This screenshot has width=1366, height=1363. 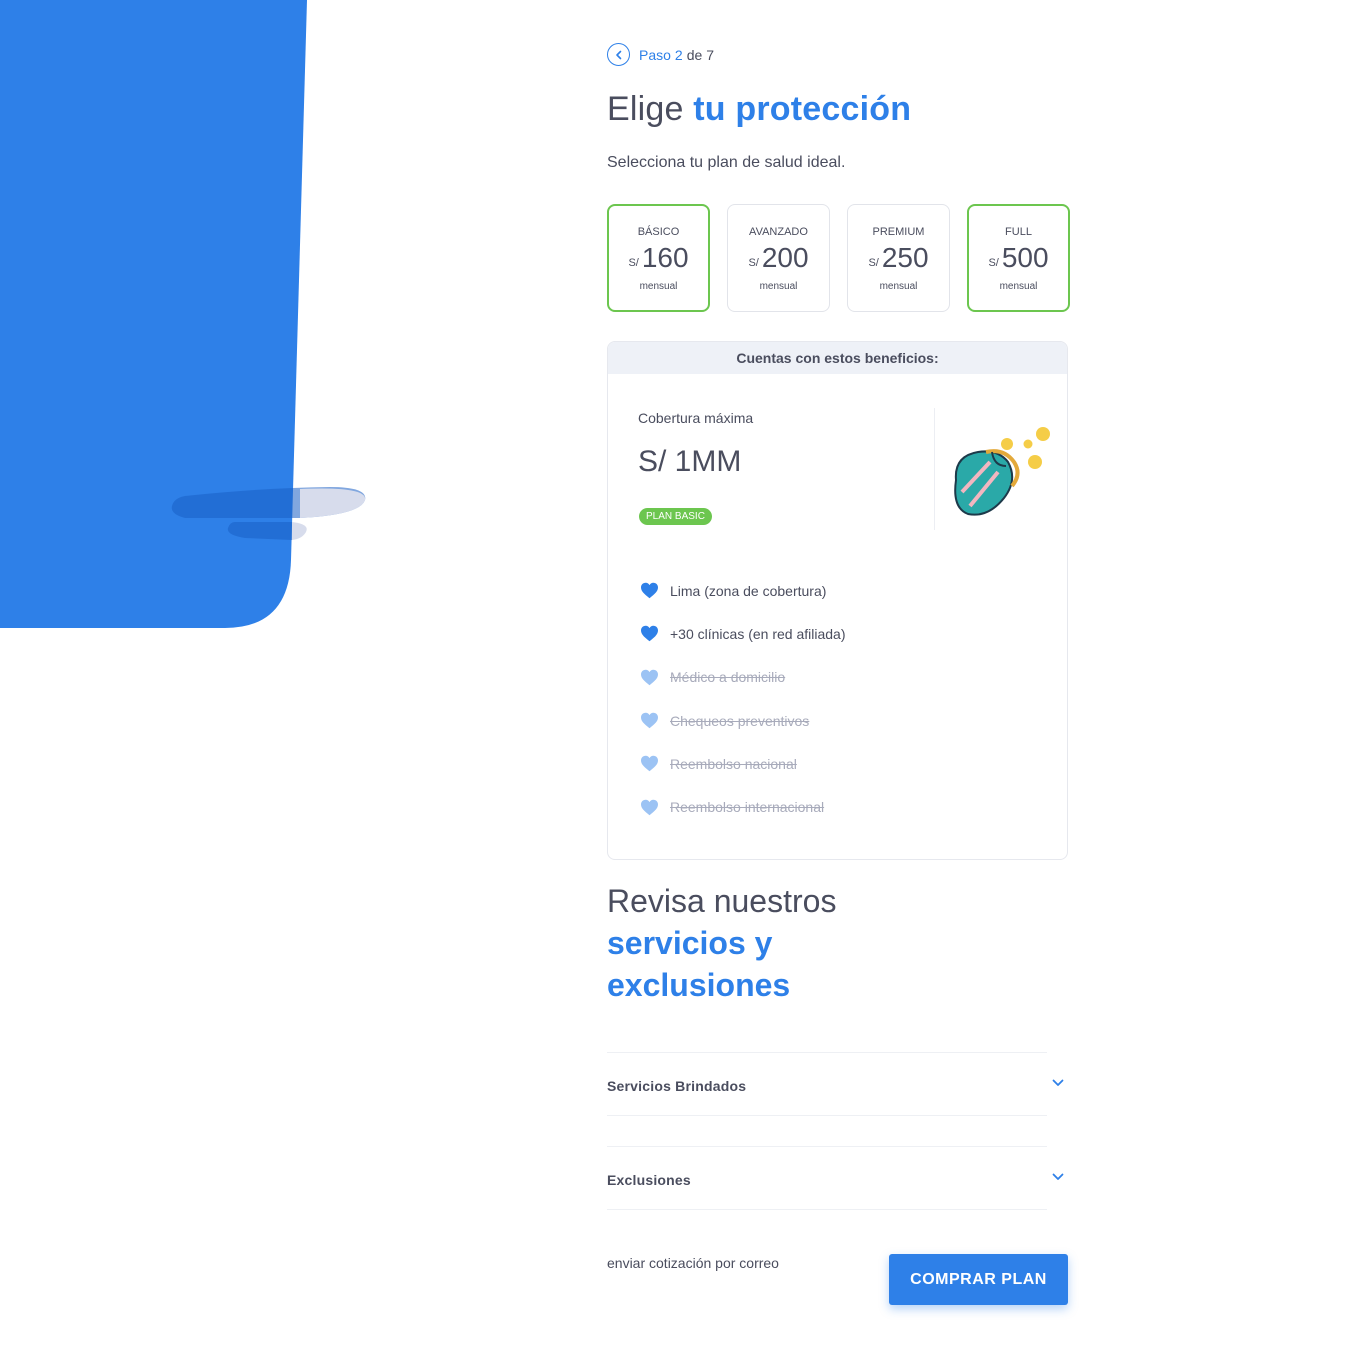 What do you see at coordinates (690, 461) in the screenshot?
I see `coverage-value: S/ 1MM` at bounding box center [690, 461].